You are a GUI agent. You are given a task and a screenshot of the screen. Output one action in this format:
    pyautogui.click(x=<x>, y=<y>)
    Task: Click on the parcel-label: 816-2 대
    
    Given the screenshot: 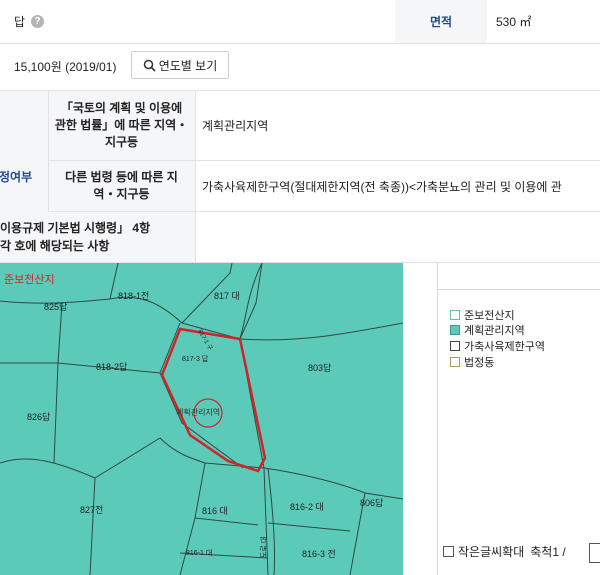 What is the action you would take?
    pyautogui.click(x=307, y=507)
    